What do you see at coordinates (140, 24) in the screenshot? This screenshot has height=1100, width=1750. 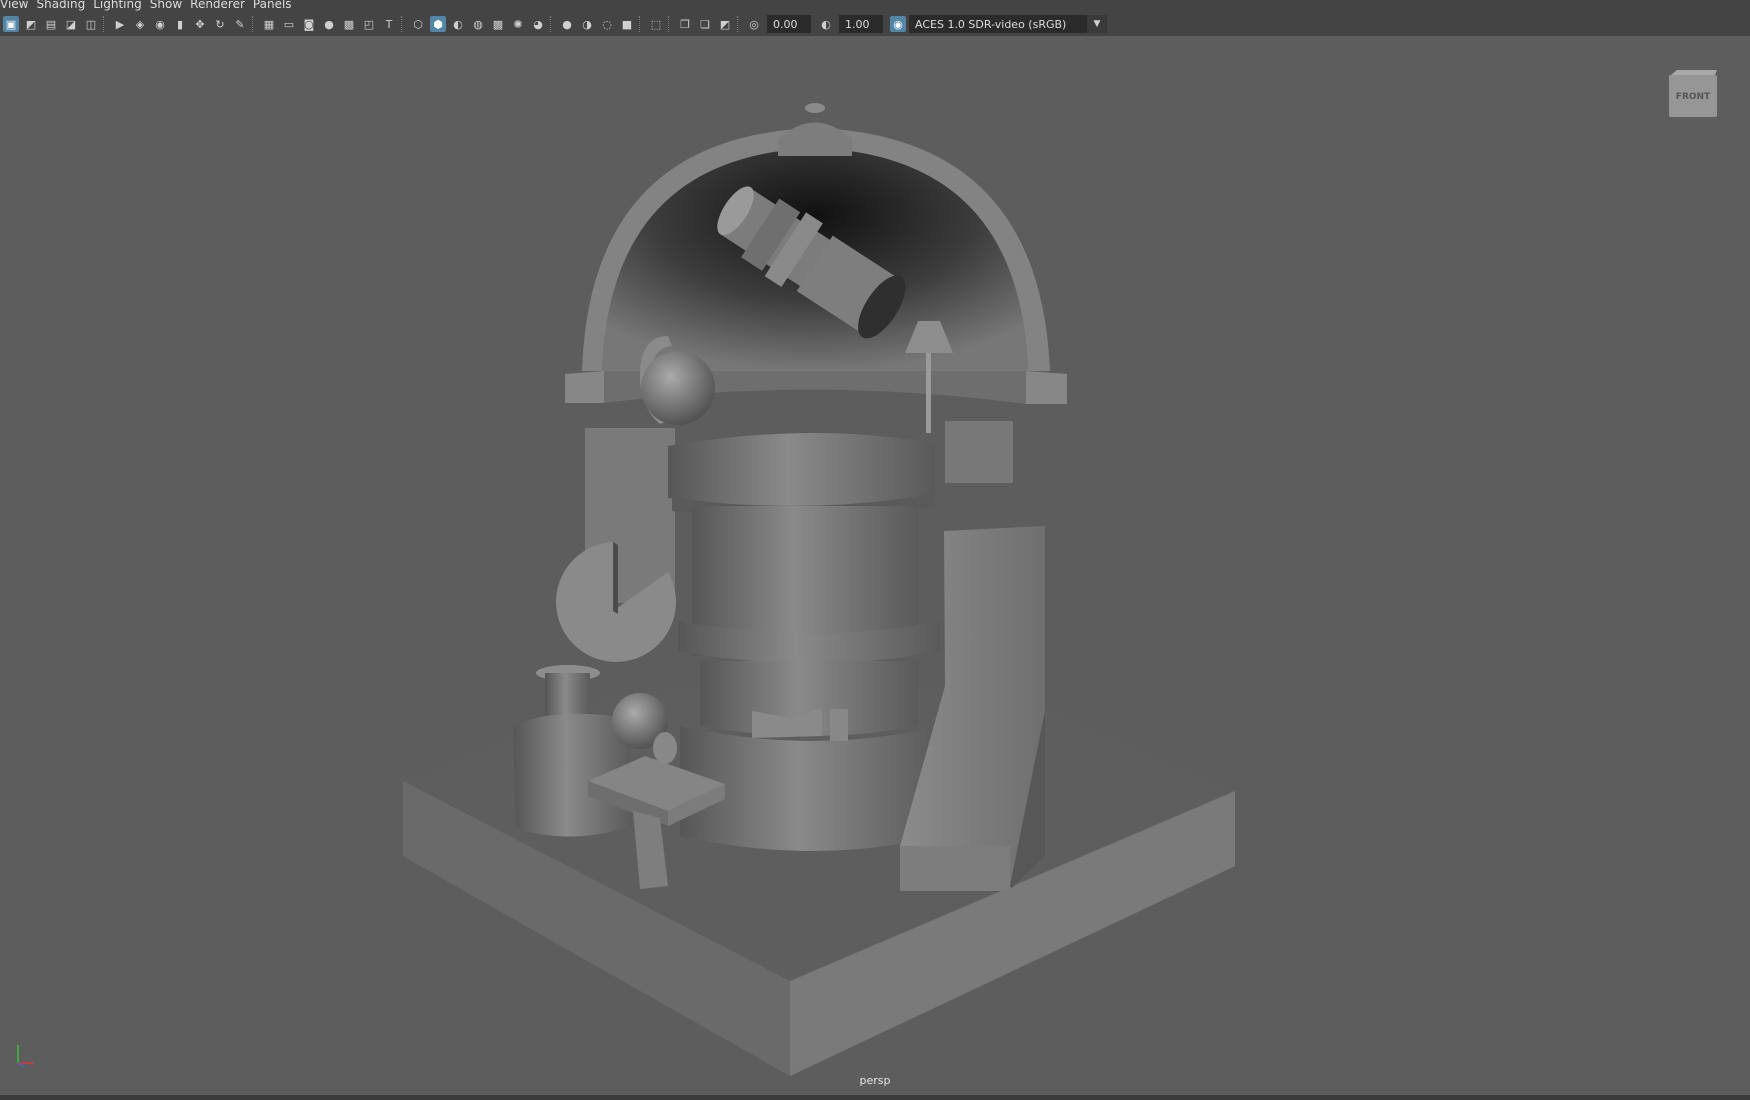 I see `camera-icon: ◈` at bounding box center [140, 24].